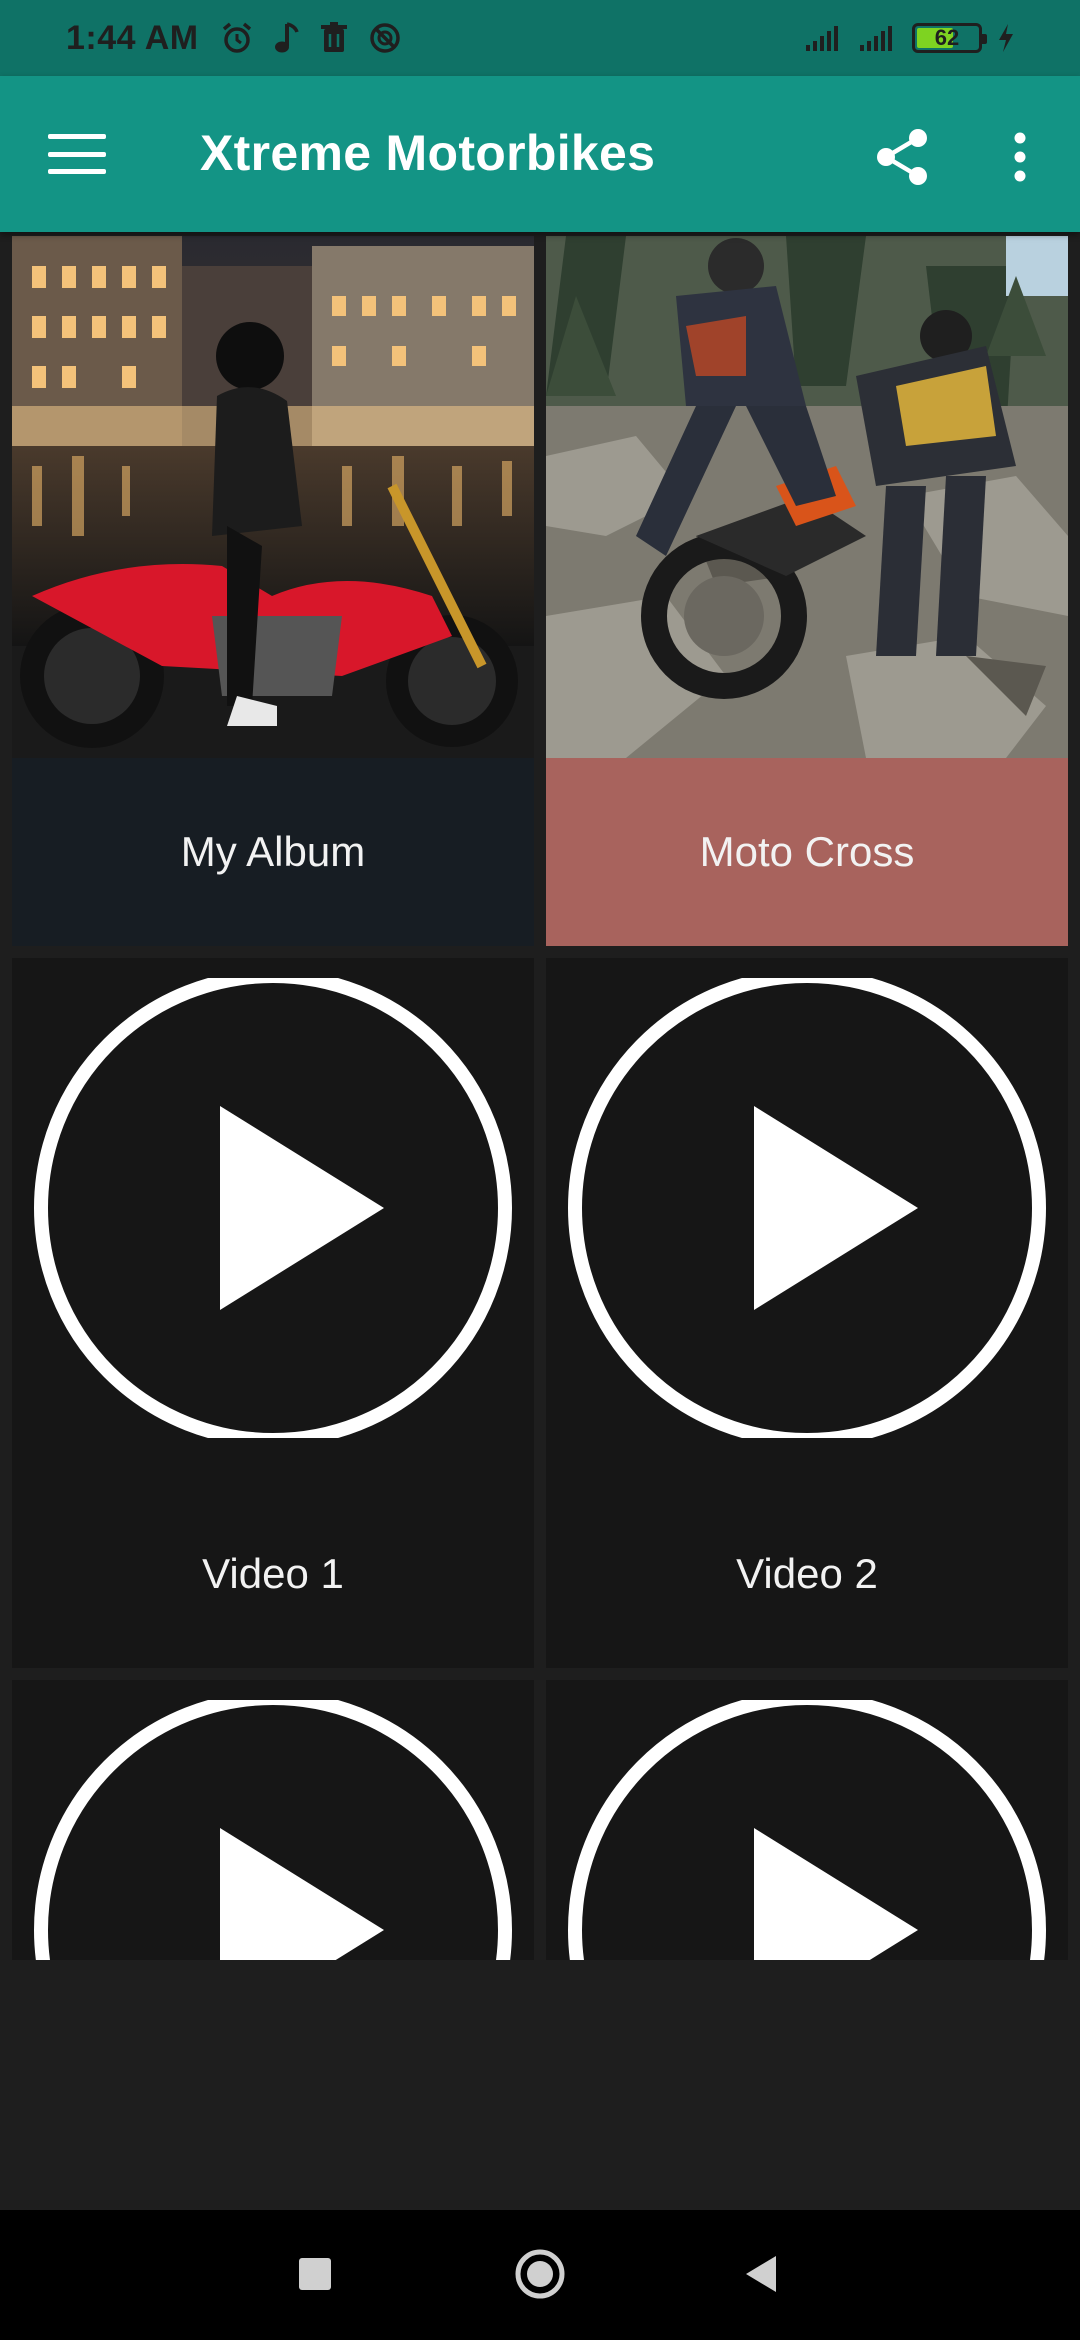 This screenshot has width=1080, height=2340. Describe the element at coordinates (761, 2274) in the screenshot. I see `back-triangle-icon` at that location.